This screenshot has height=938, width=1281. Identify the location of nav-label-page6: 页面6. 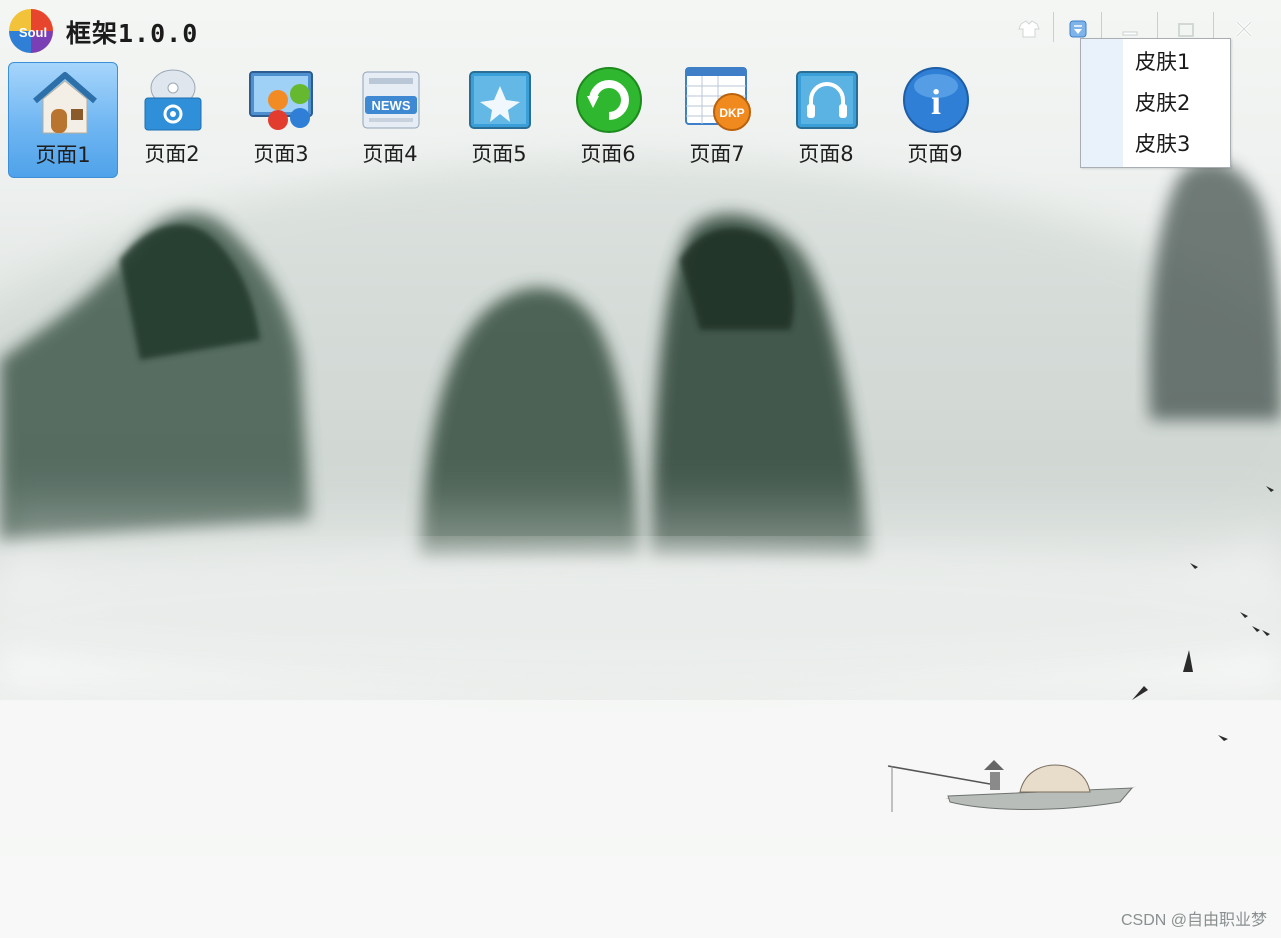
(608, 154).